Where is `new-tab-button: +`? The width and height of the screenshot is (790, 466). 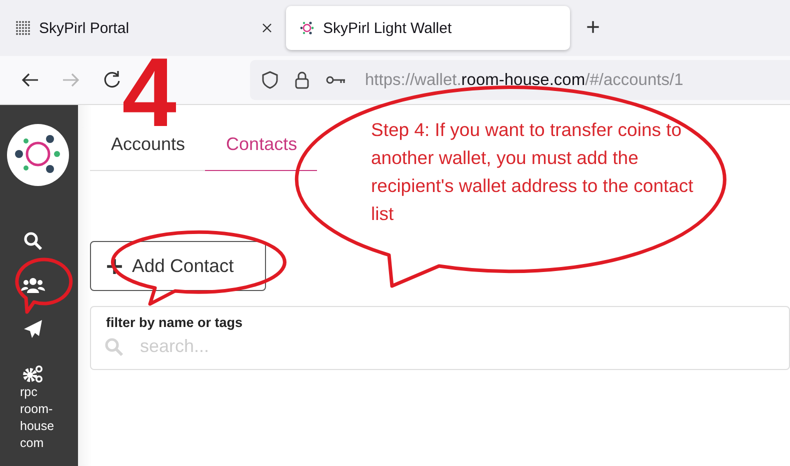 new-tab-button: + is located at coordinates (593, 28).